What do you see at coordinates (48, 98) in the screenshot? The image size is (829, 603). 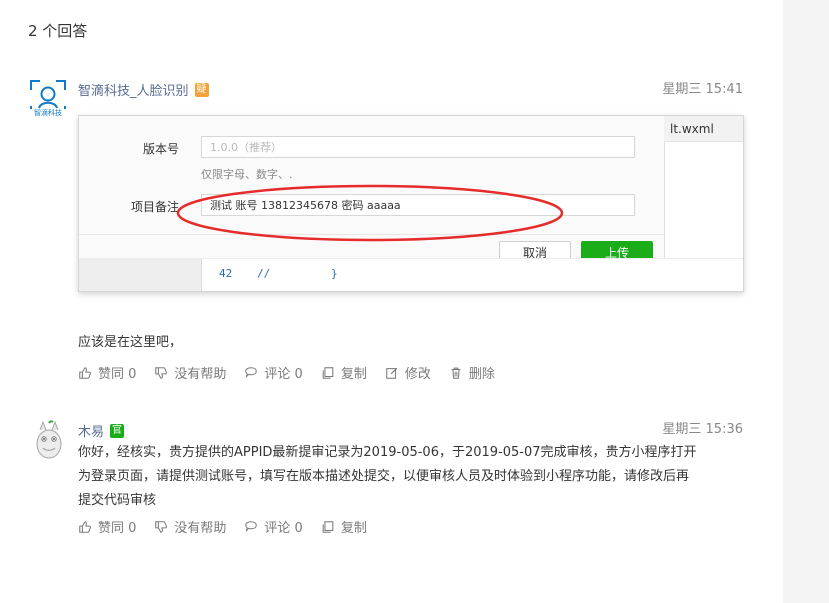 I see `avatar: 智滴科技` at bounding box center [48, 98].